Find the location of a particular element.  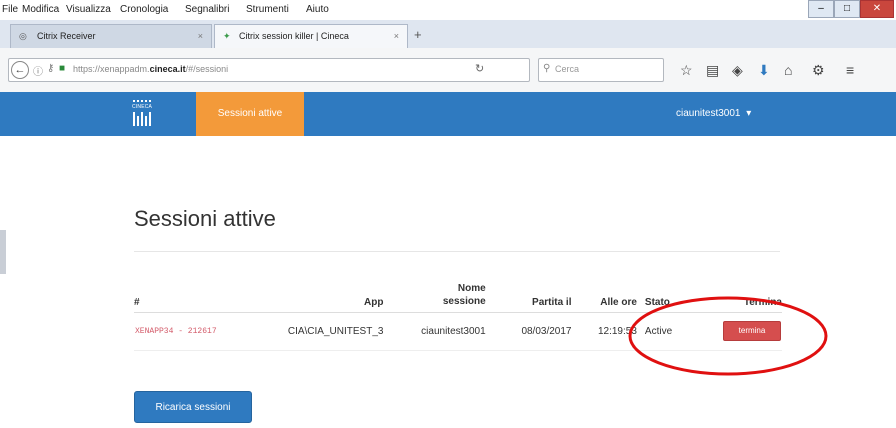

hamburger-menu-icon: ≡ is located at coordinates (850, 70).